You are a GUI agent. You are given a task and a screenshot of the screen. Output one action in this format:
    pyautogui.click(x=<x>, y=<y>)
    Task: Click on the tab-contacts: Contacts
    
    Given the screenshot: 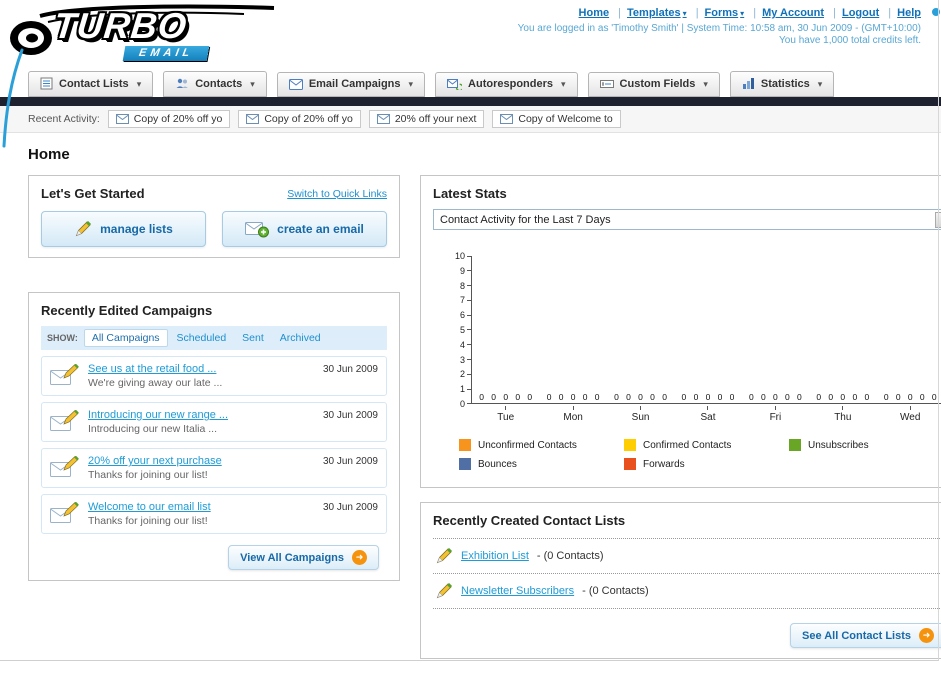 What is the action you would take?
    pyautogui.click(x=215, y=84)
    